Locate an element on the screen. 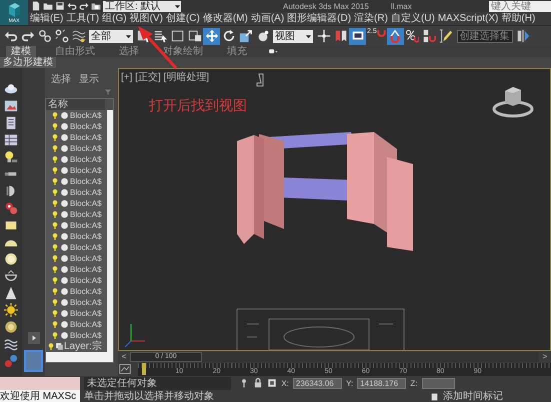  viewport-label: [+] [正交] [明暗处理] is located at coordinates (165, 77).